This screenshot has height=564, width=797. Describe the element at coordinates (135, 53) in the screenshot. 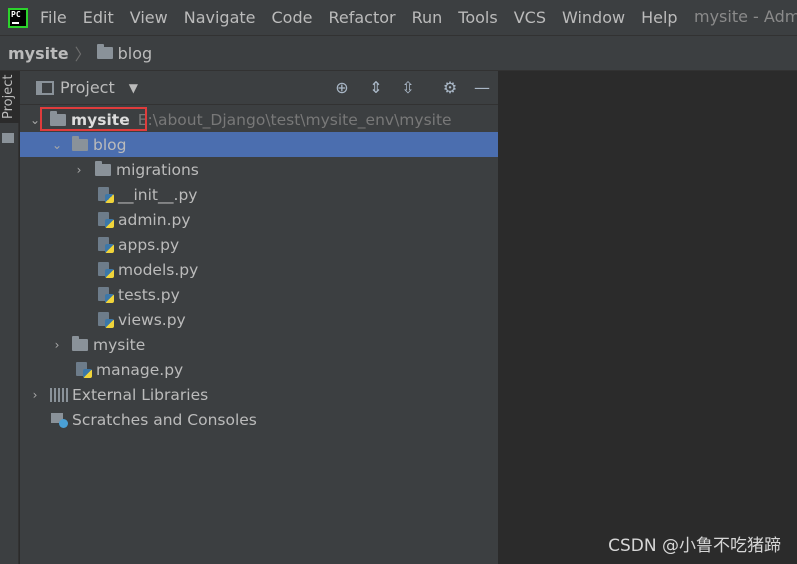

I see `breadcrumb-leaf: blog` at that location.